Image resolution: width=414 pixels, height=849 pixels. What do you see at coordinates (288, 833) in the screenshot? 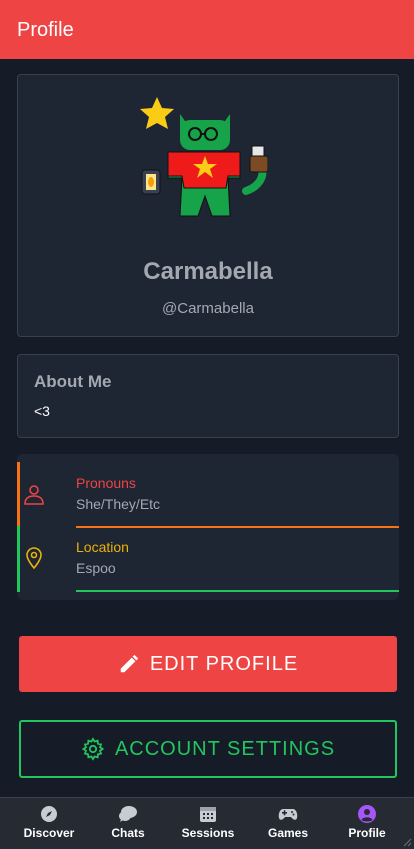
I see `nav-label: Games` at bounding box center [288, 833].